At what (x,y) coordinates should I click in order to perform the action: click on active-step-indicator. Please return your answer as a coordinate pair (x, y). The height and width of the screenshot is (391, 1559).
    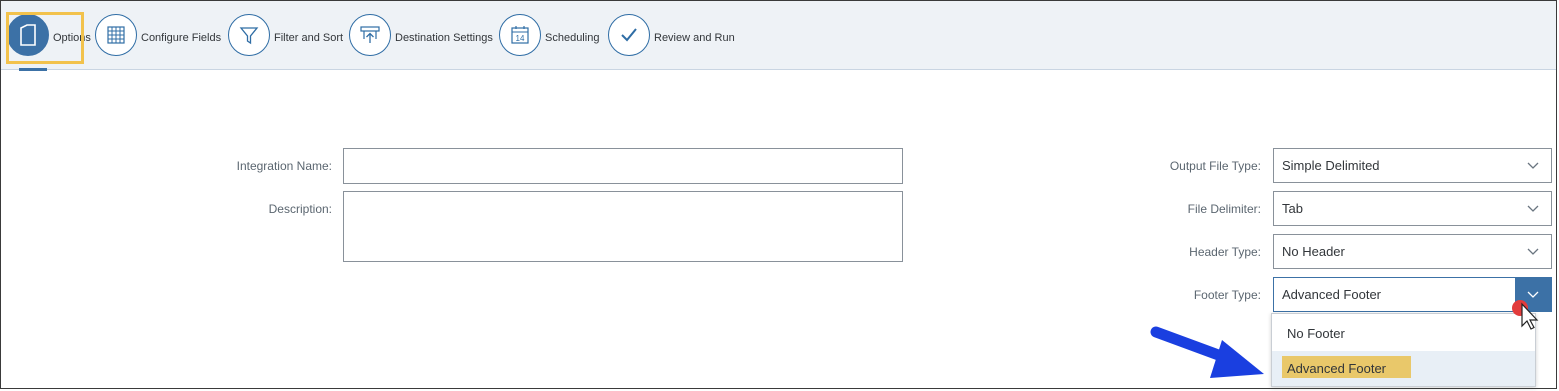
    Looking at the image, I should click on (33, 69).